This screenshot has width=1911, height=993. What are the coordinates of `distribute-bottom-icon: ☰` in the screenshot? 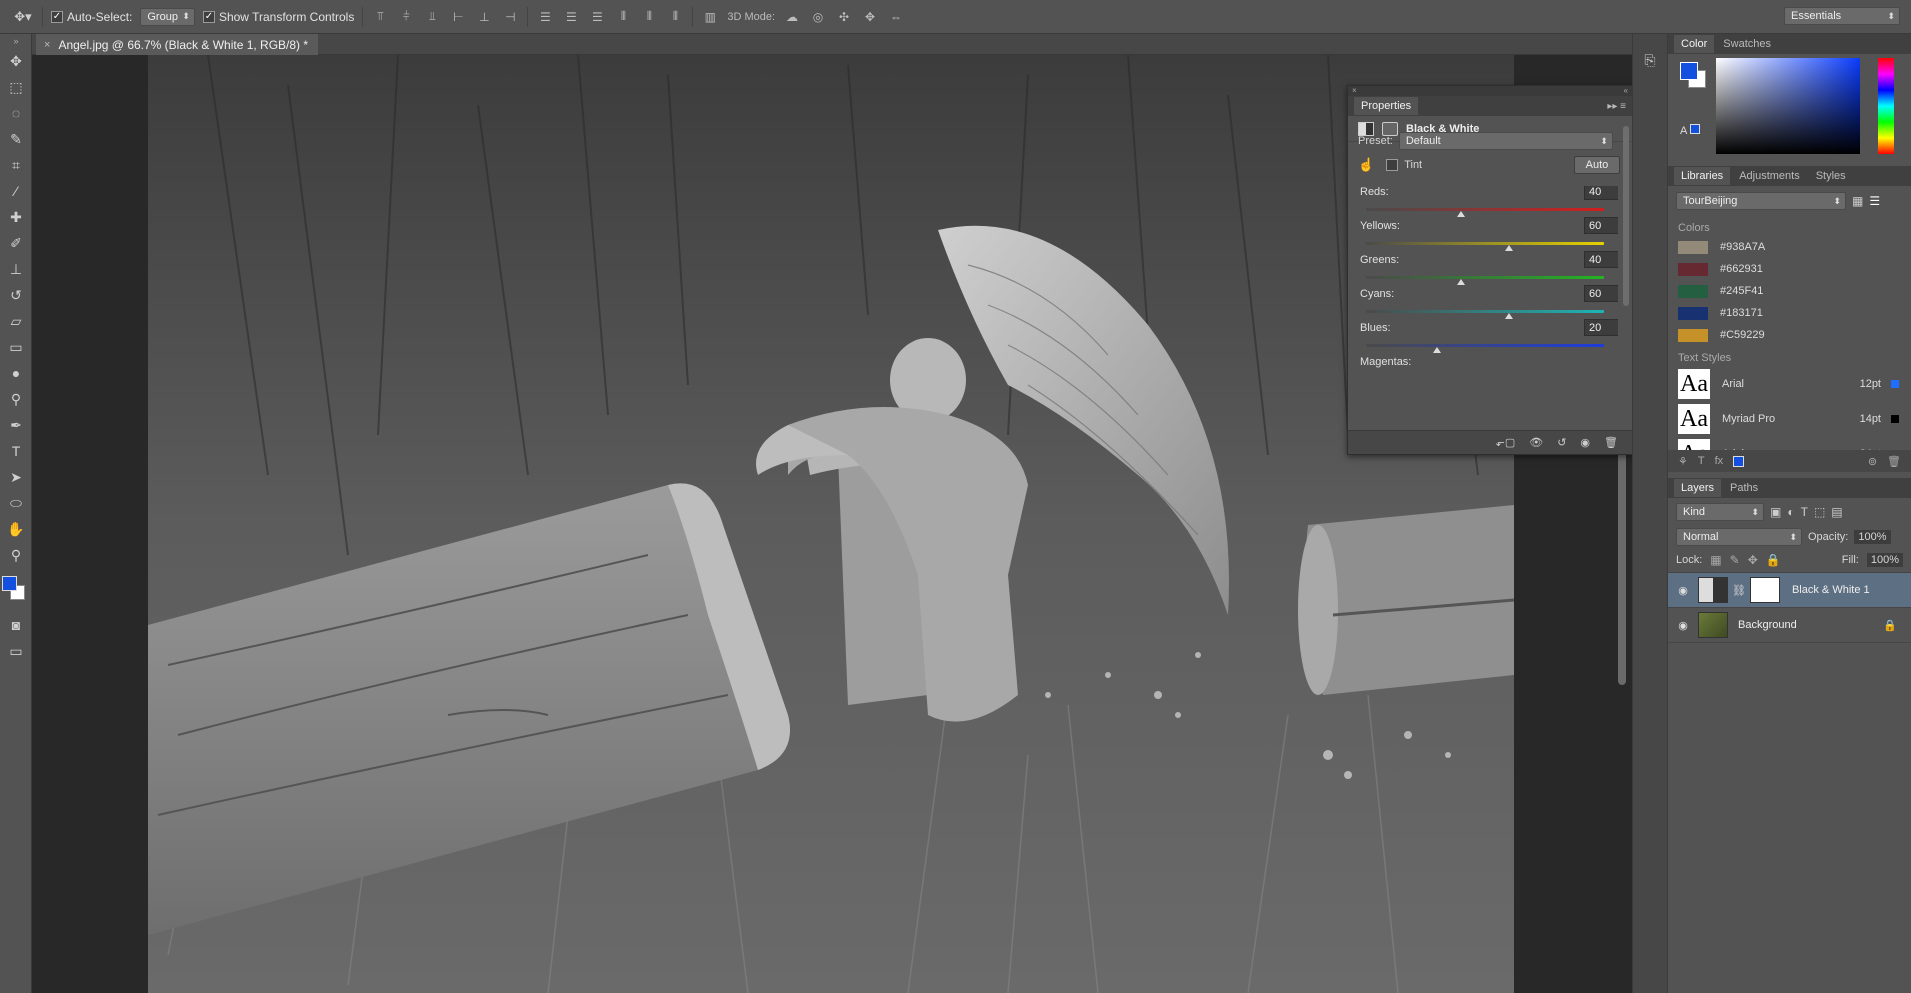 It's located at (597, 17).